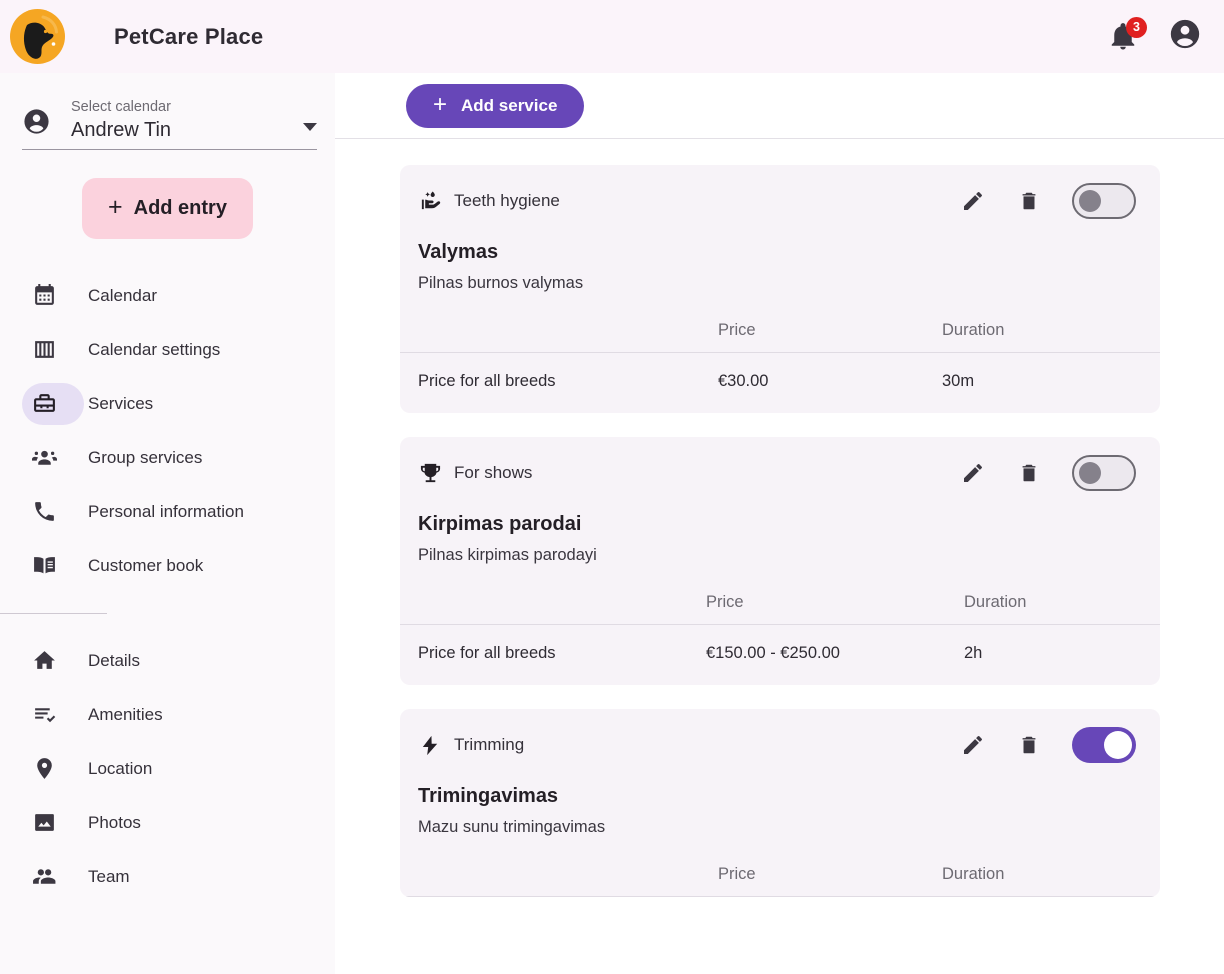 The width and height of the screenshot is (1224, 974). What do you see at coordinates (430, 473) in the screenshot?
I see `trophy-icon` at bounding box center [430, 473].